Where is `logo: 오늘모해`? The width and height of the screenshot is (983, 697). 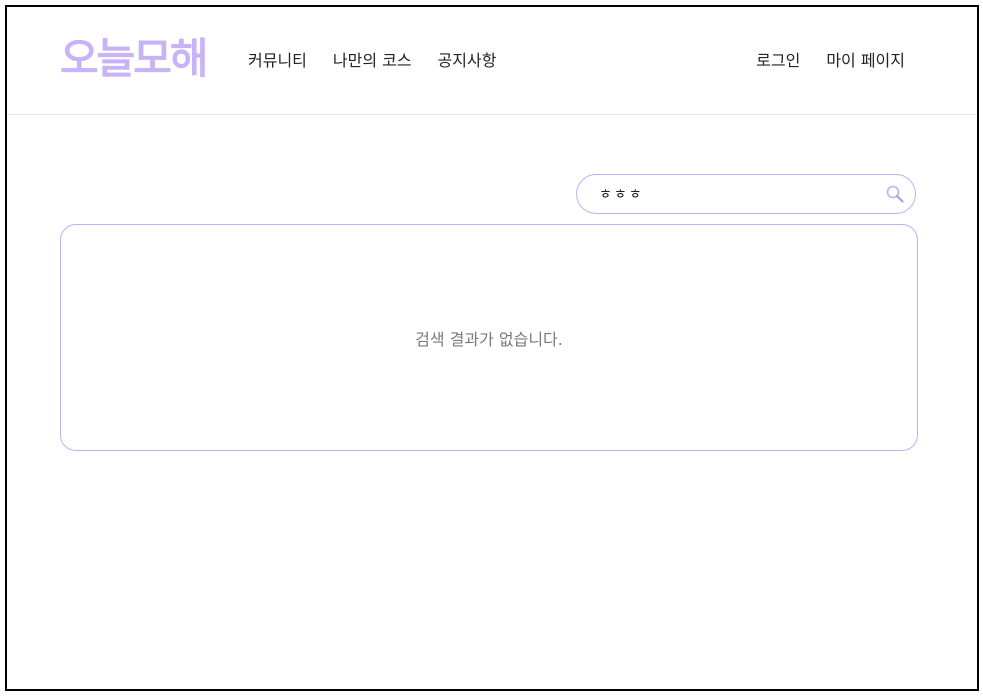
logo: 오늘모해 is located at coordinates (134, 59).